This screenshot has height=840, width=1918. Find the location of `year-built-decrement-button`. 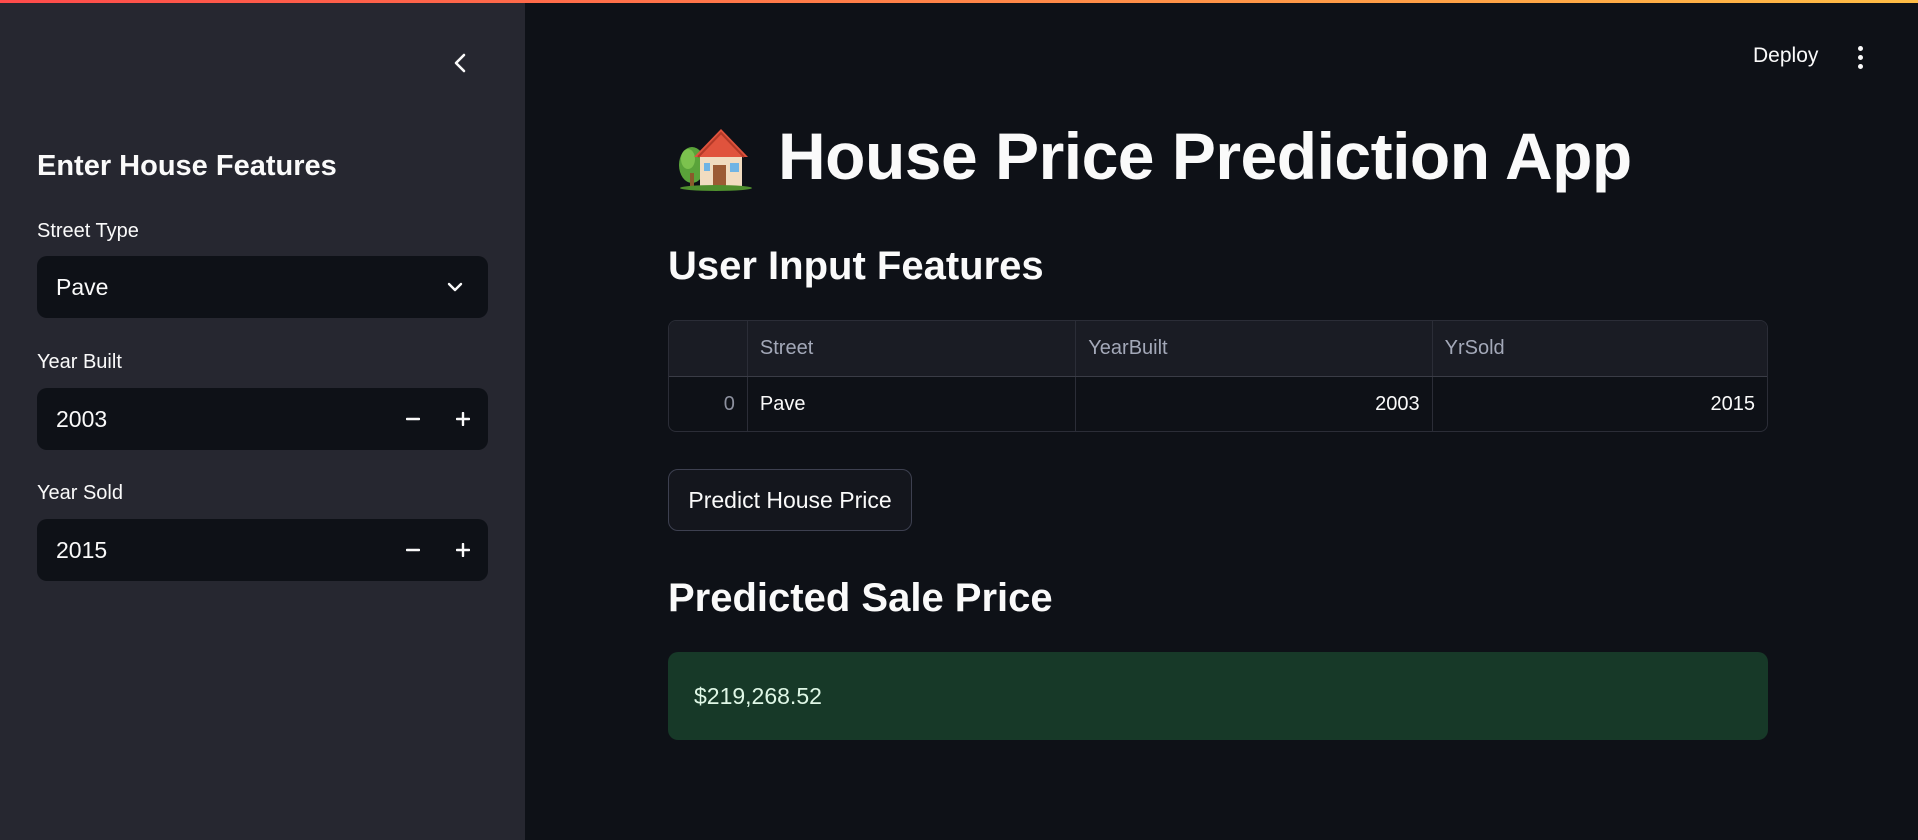

year-built-decrement-button is located at coordinates (413, 419).